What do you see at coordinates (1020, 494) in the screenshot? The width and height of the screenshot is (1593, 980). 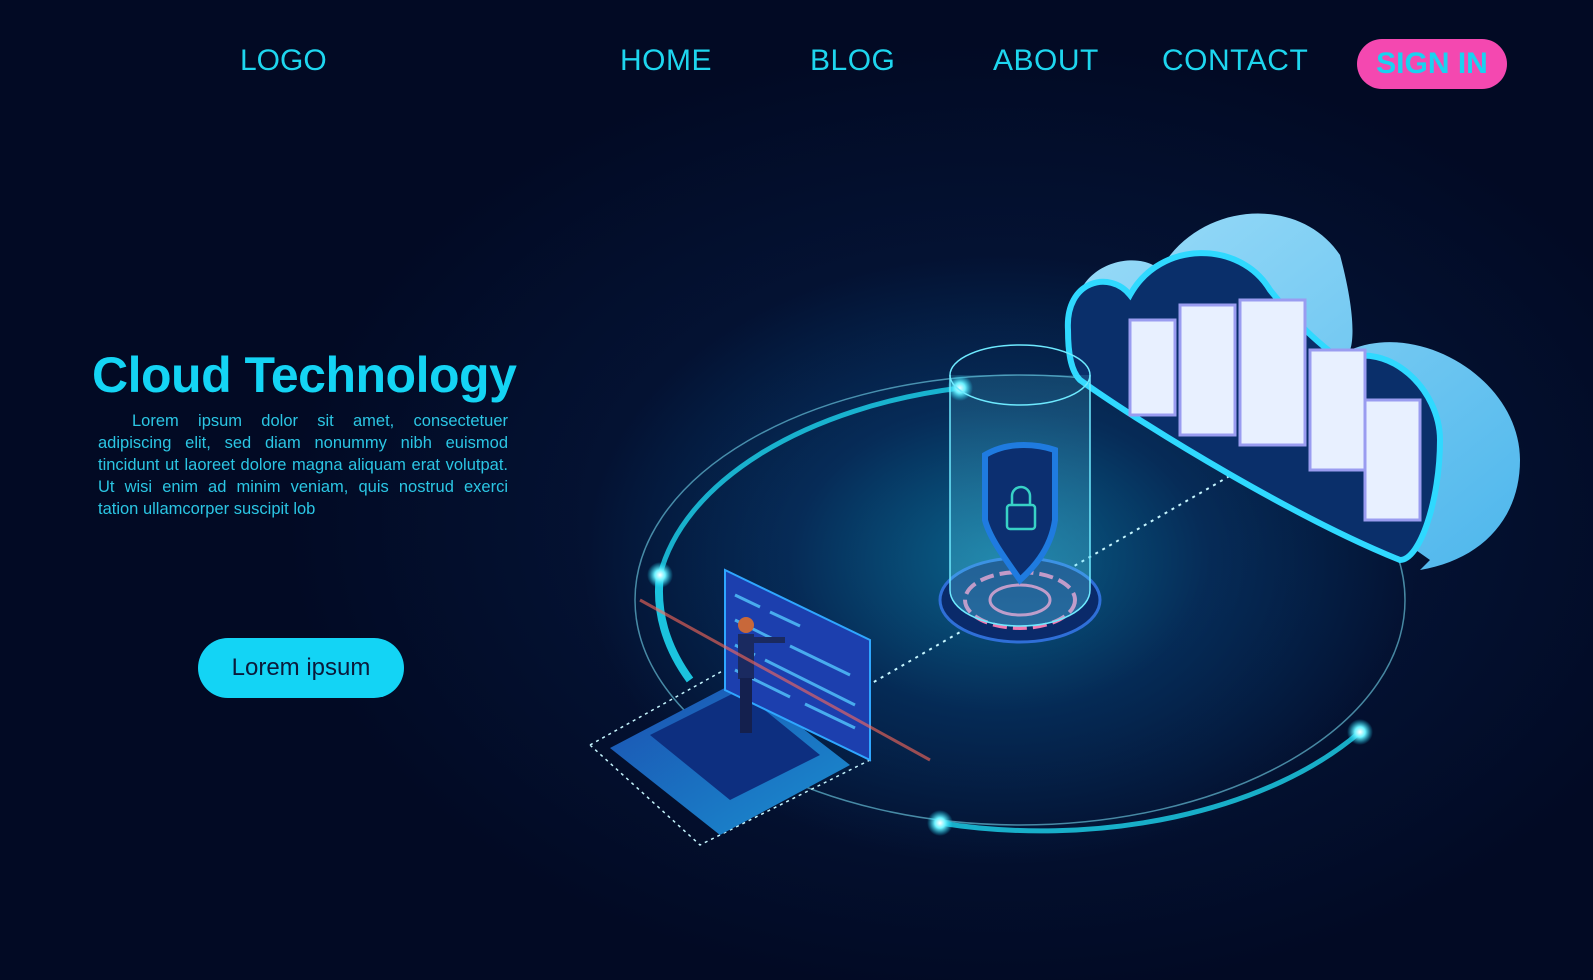 I see `security-shield-icon` at bounding box center [1020, 494].